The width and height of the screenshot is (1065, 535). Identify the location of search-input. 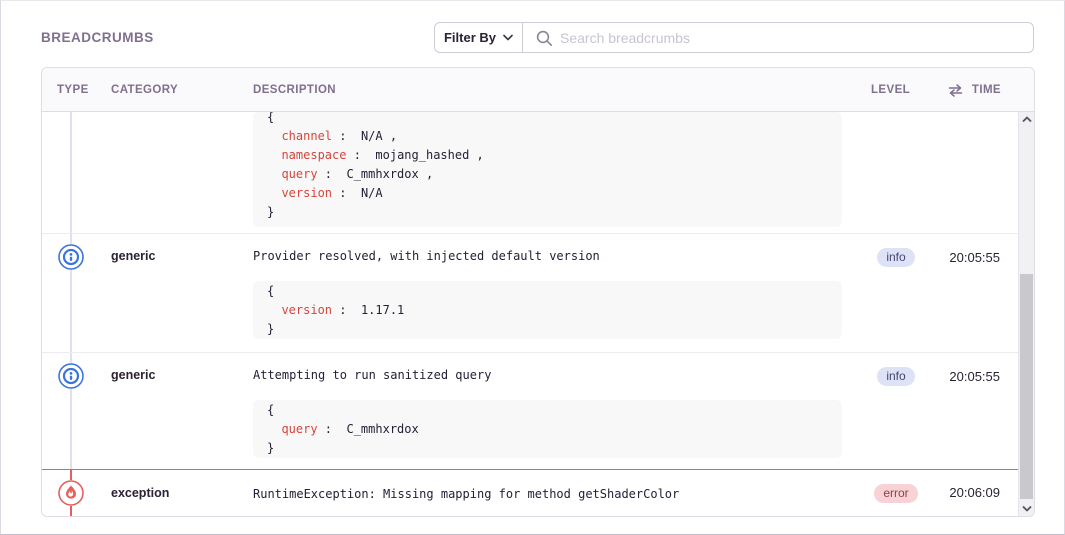
(778, 37).